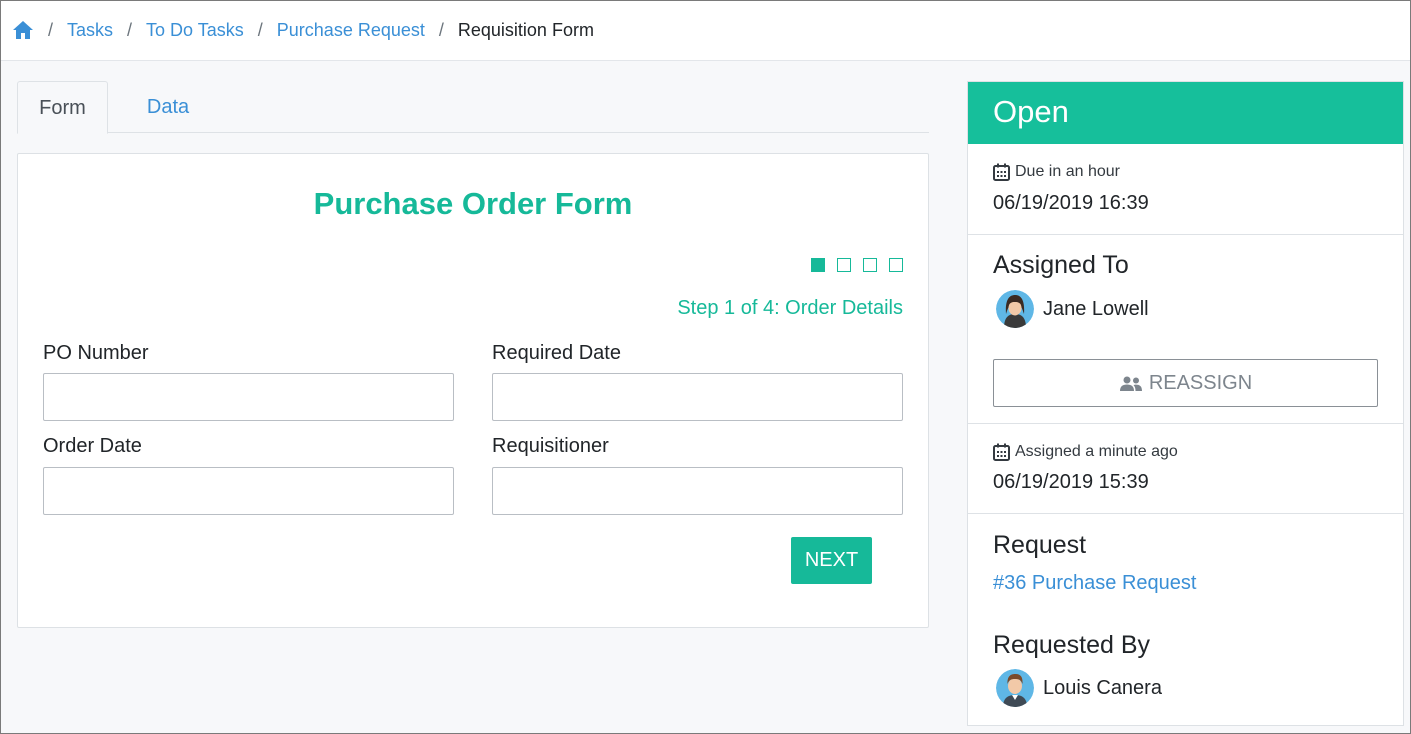 The image size is (1411, 734). What do you see at coordinates (1096, 308) in the screenshot?
I see `assignee-name: Jane Lowell` at bounding box center [1096, 308].